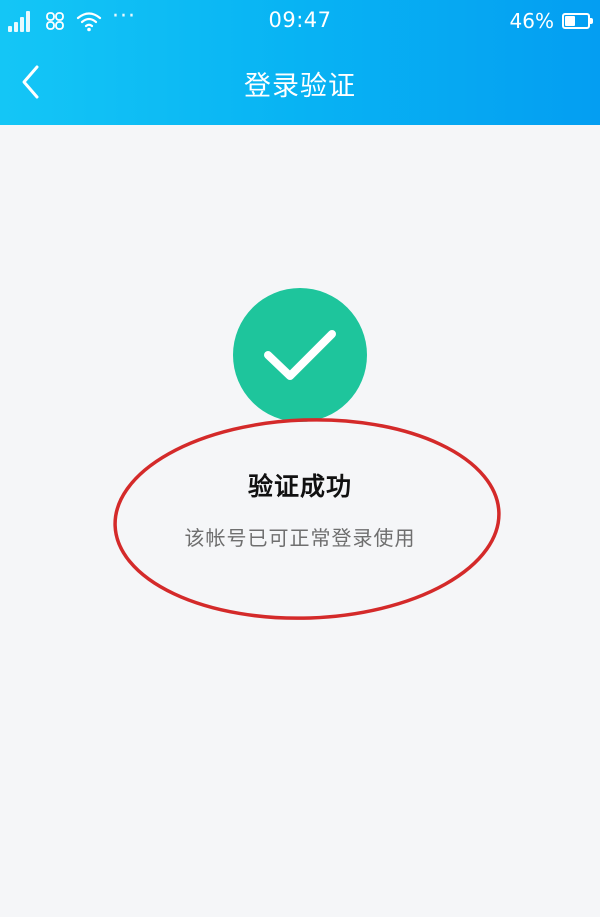  I want to click on status-right-group: 46%, so click(551, 21).